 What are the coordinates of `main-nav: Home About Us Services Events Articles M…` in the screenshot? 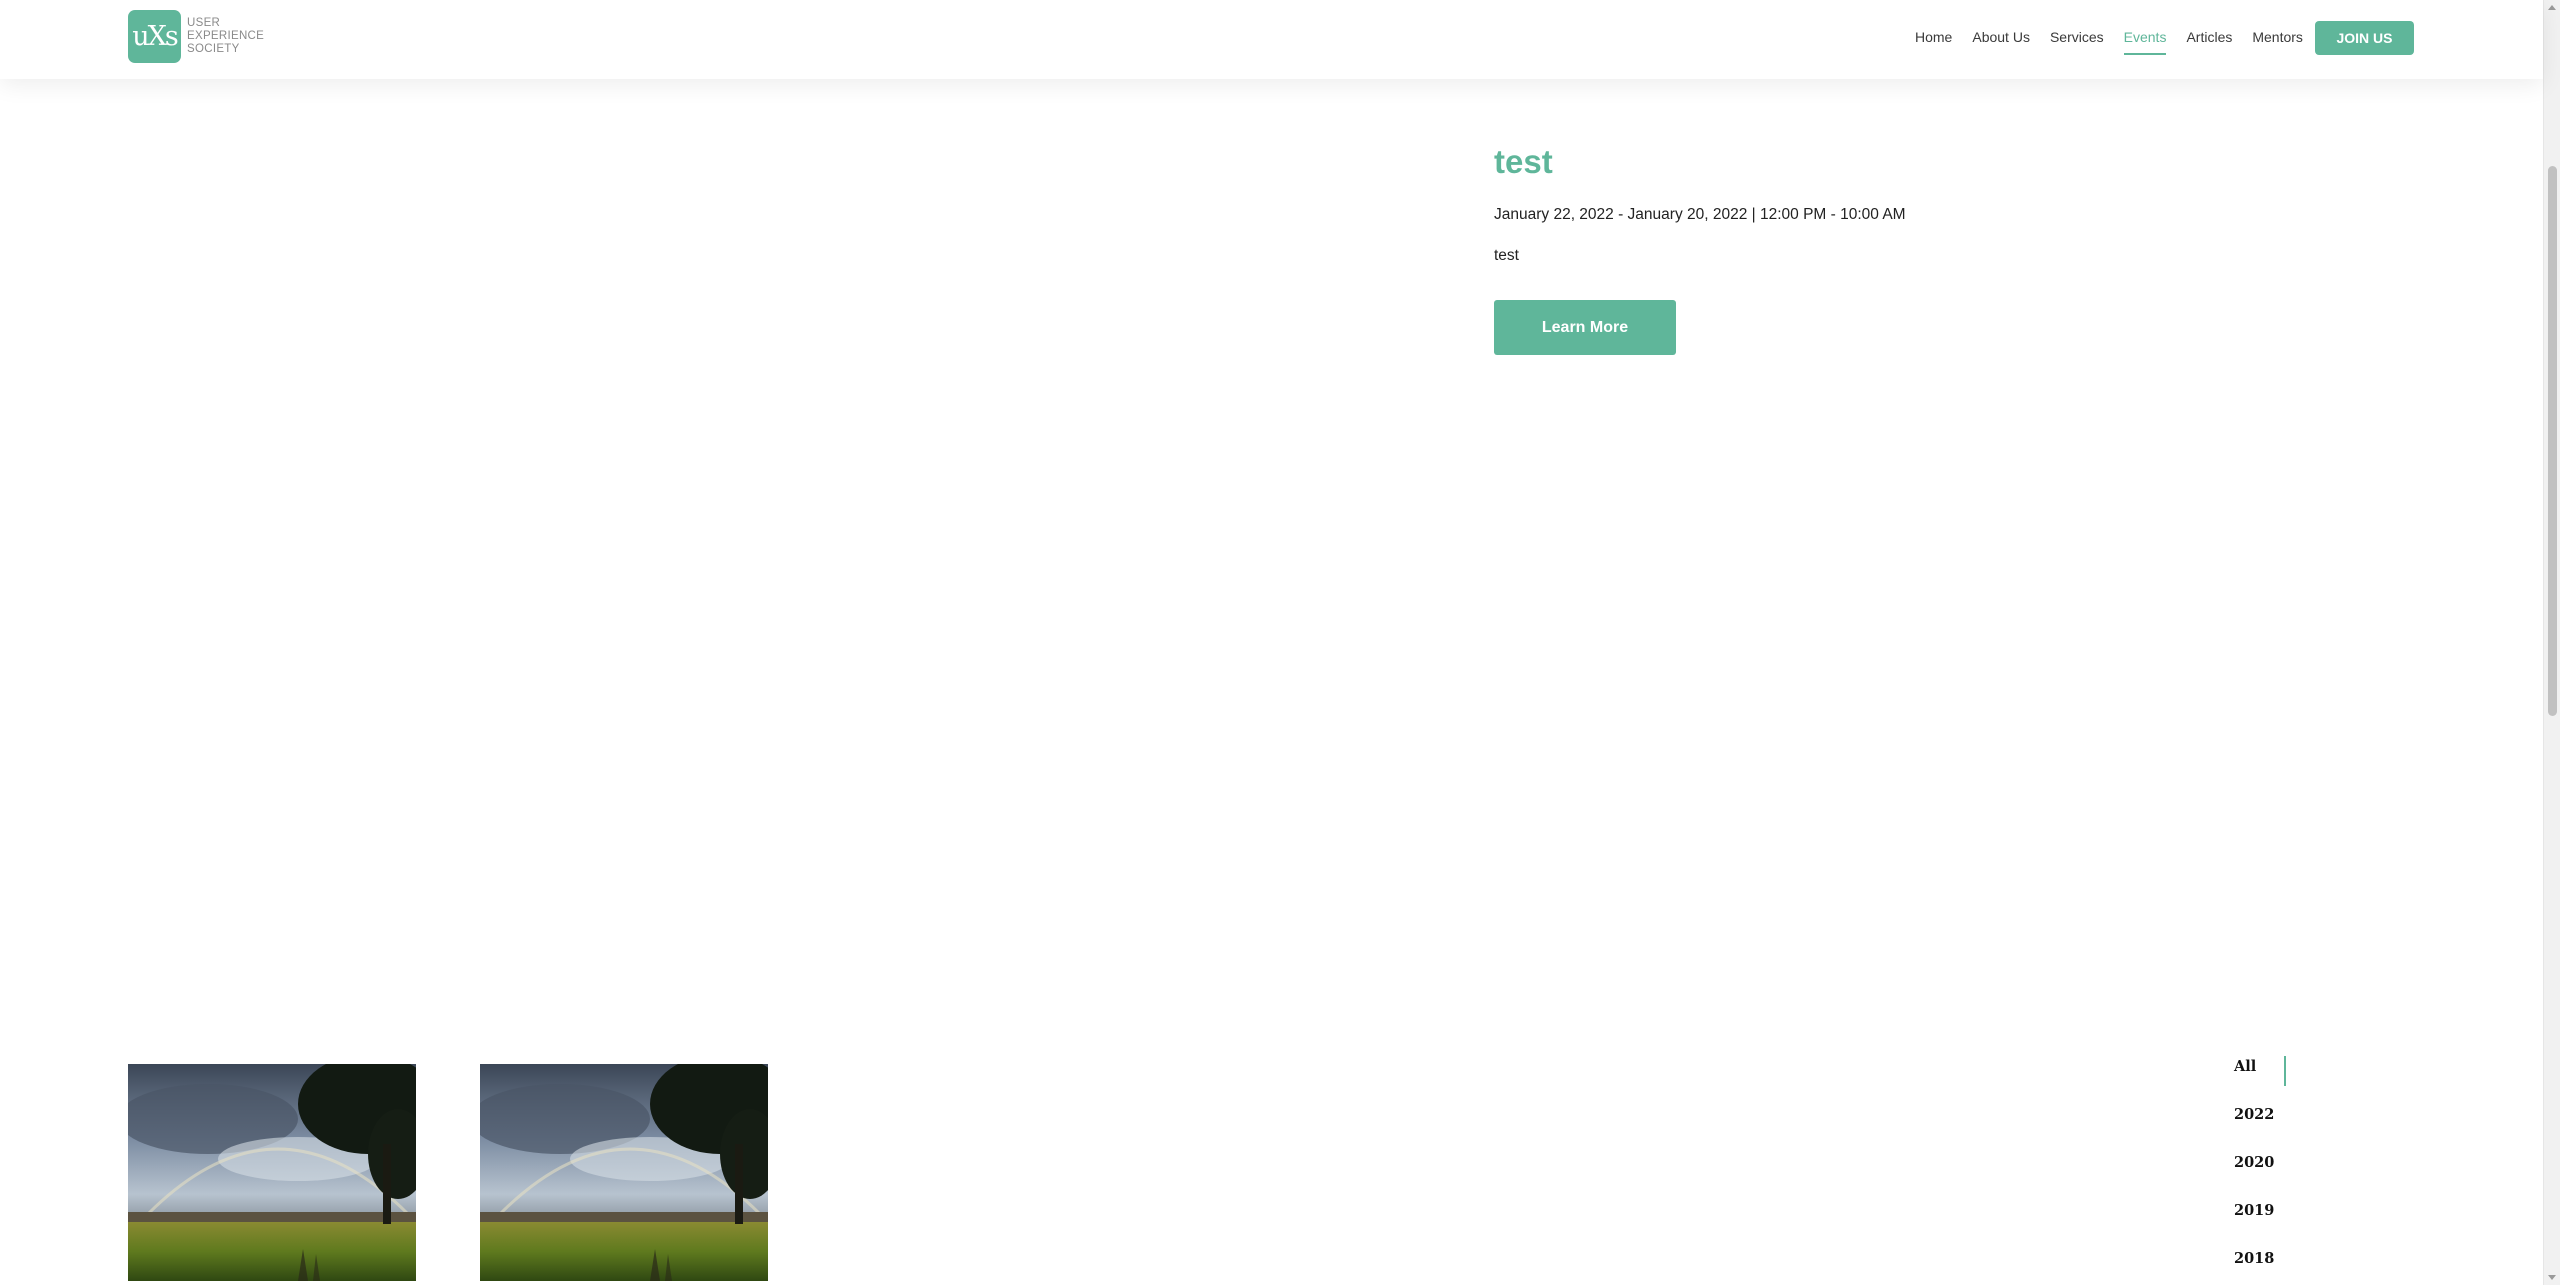 It's located at (2119, 37).